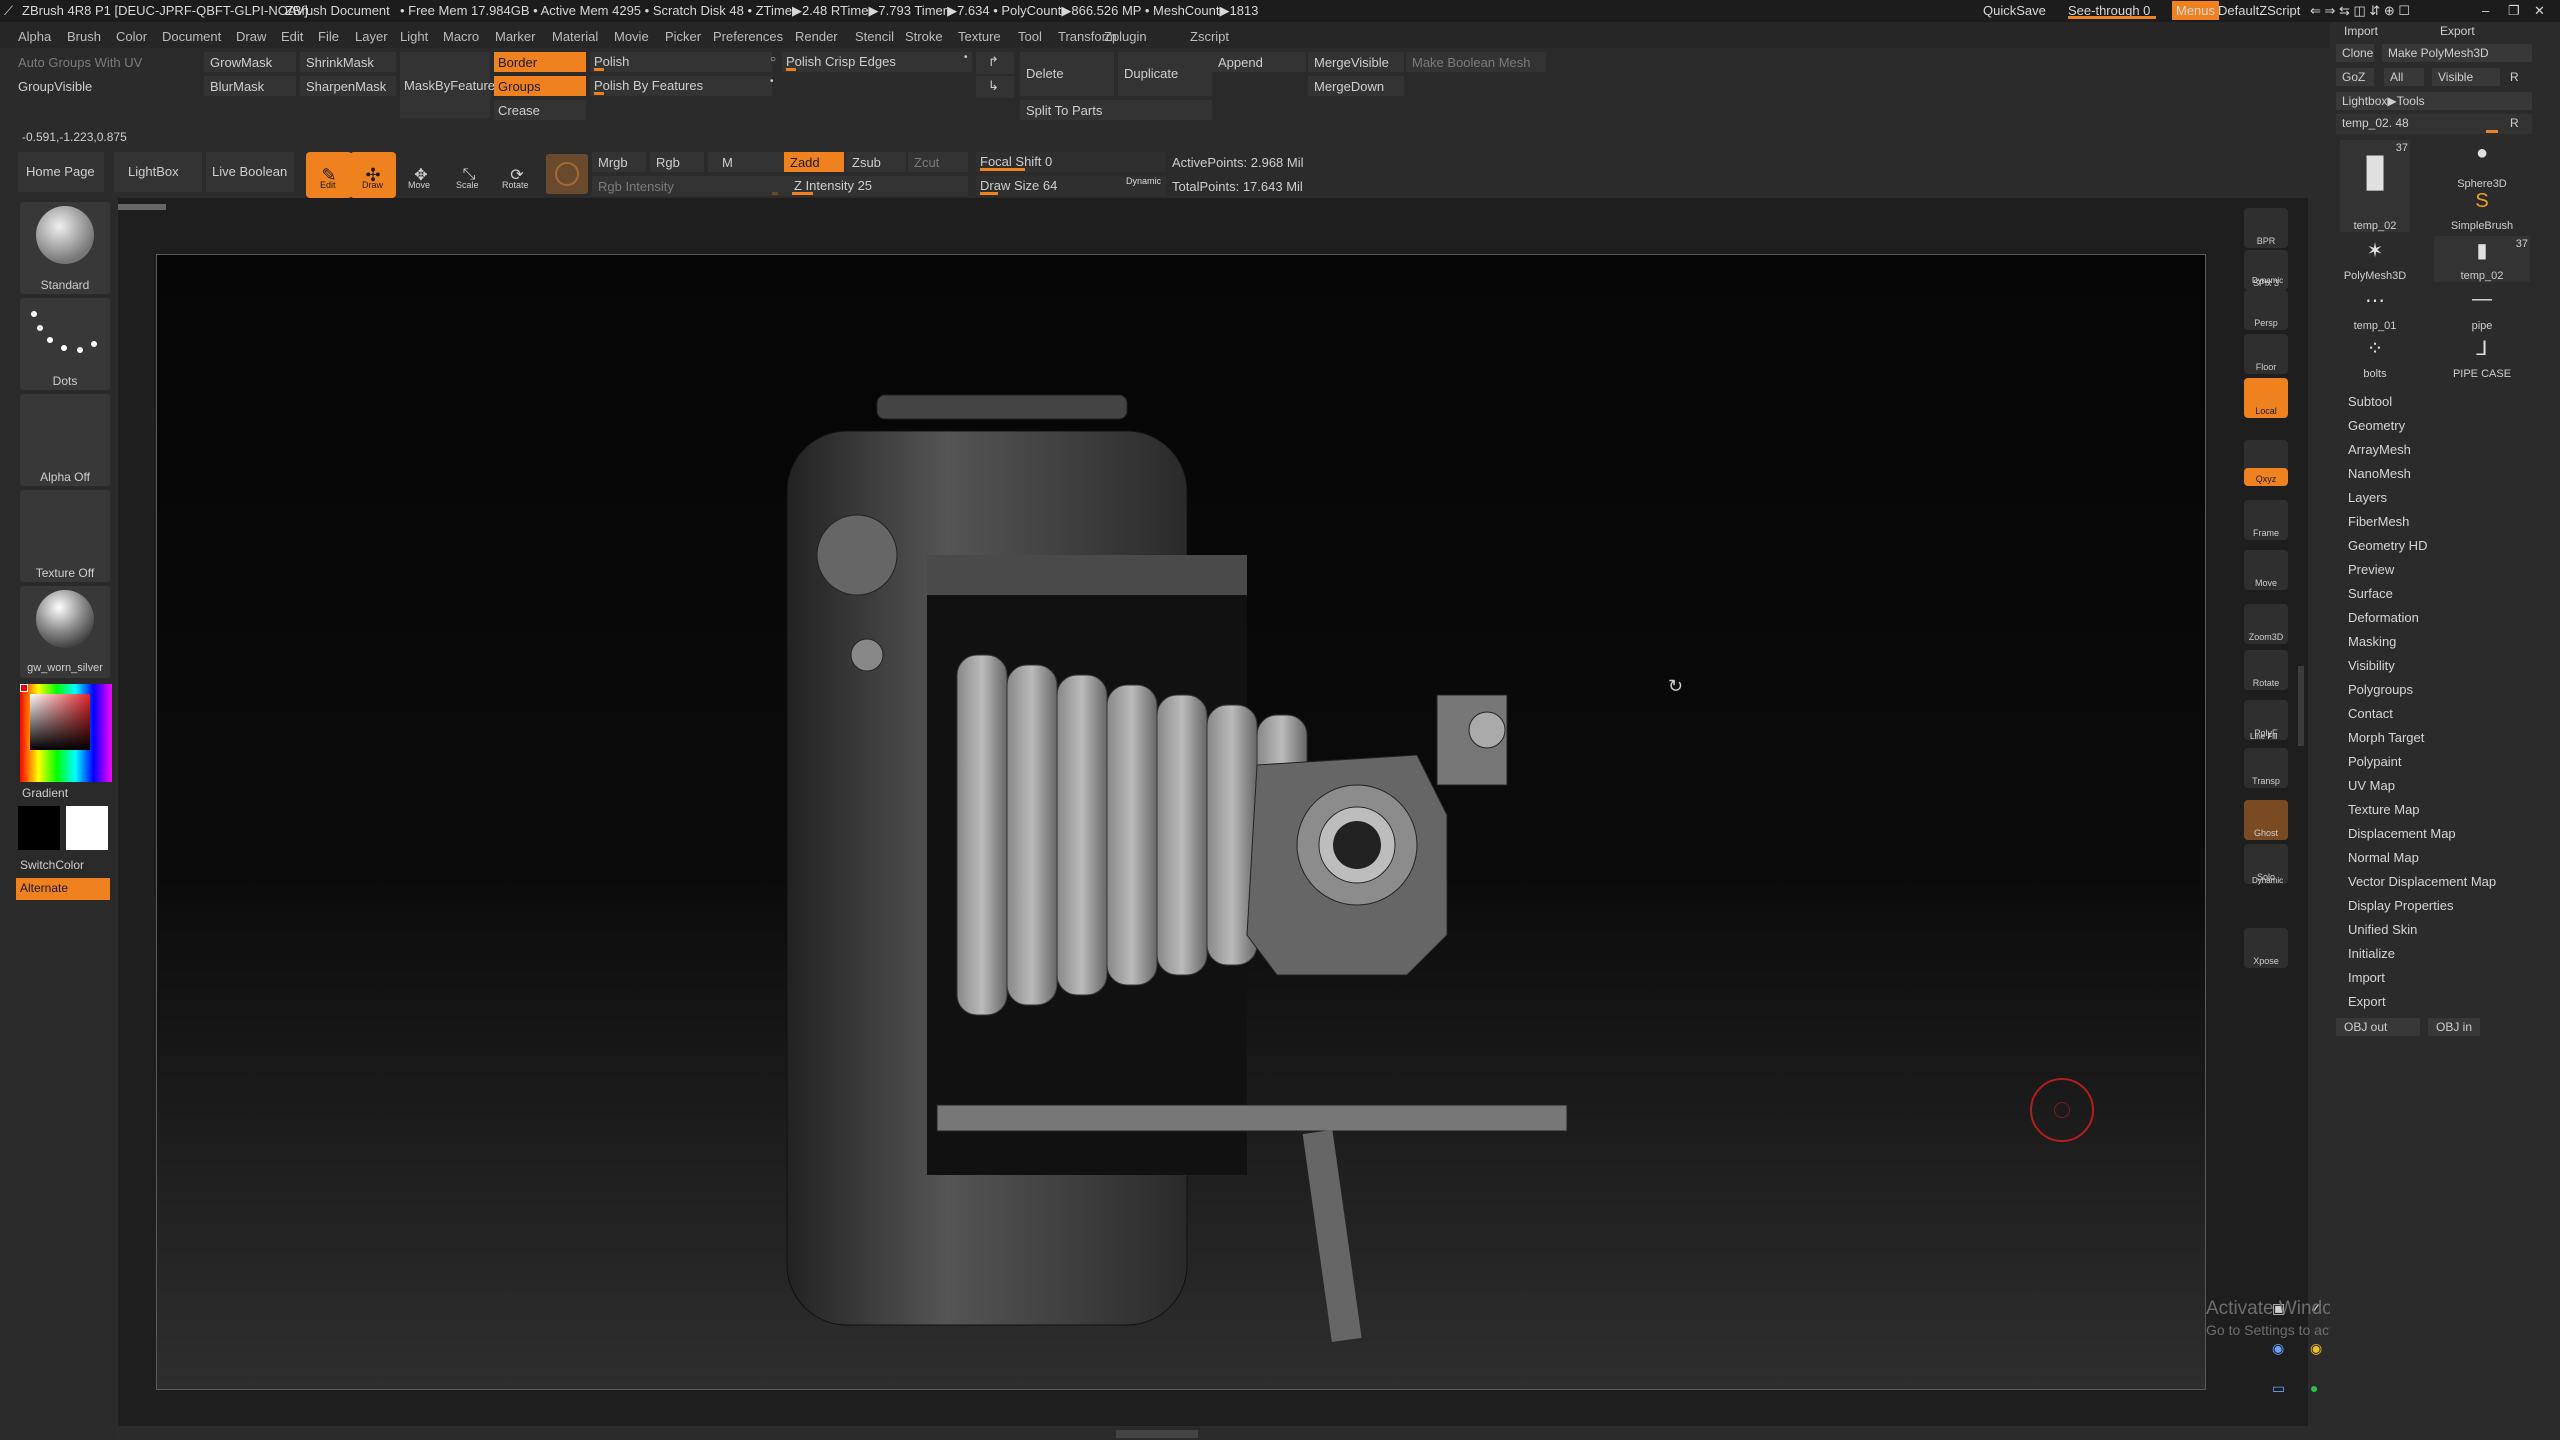 The image size is (2560, 1440). What do you see at coordinates (2539, 11) in the screenshot?
I see `close-icon: ✕` at bounding box center [2539, 11].